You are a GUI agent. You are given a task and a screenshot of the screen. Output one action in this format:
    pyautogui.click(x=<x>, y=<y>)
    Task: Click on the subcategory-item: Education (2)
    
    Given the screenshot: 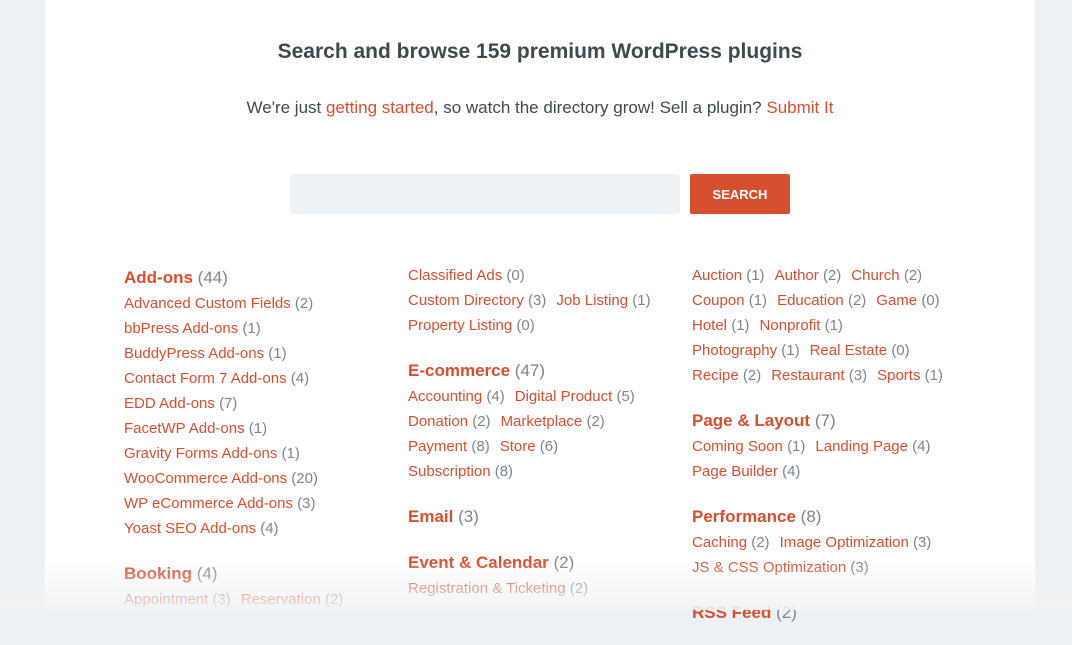 What is the action you would take?
    pyautogui.click(x=821, y=300)
    